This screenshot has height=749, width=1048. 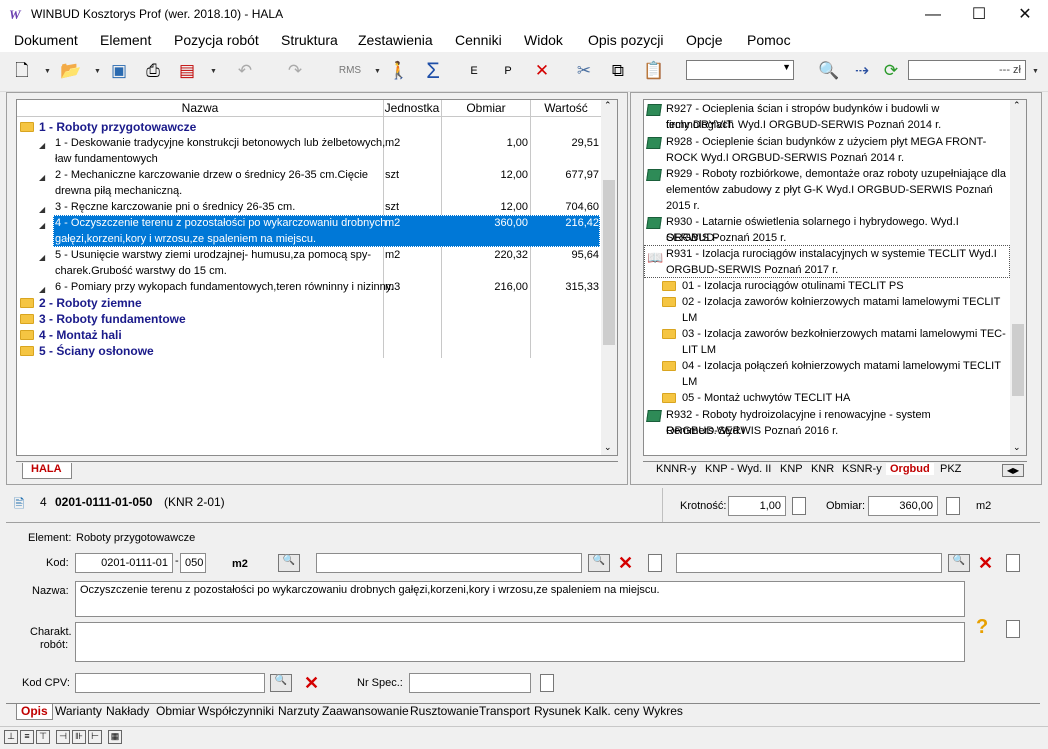 I want to click on find-next-icon: ⇢, so click(x=862, y=71).